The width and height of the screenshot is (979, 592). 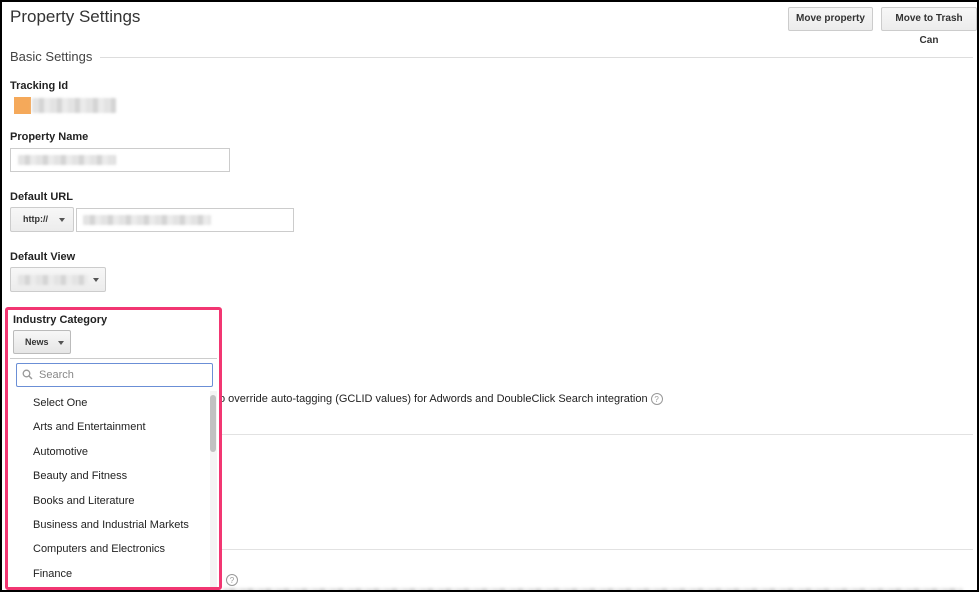 I want to click on default-view-label: Default View, so click(x=43, y=257).